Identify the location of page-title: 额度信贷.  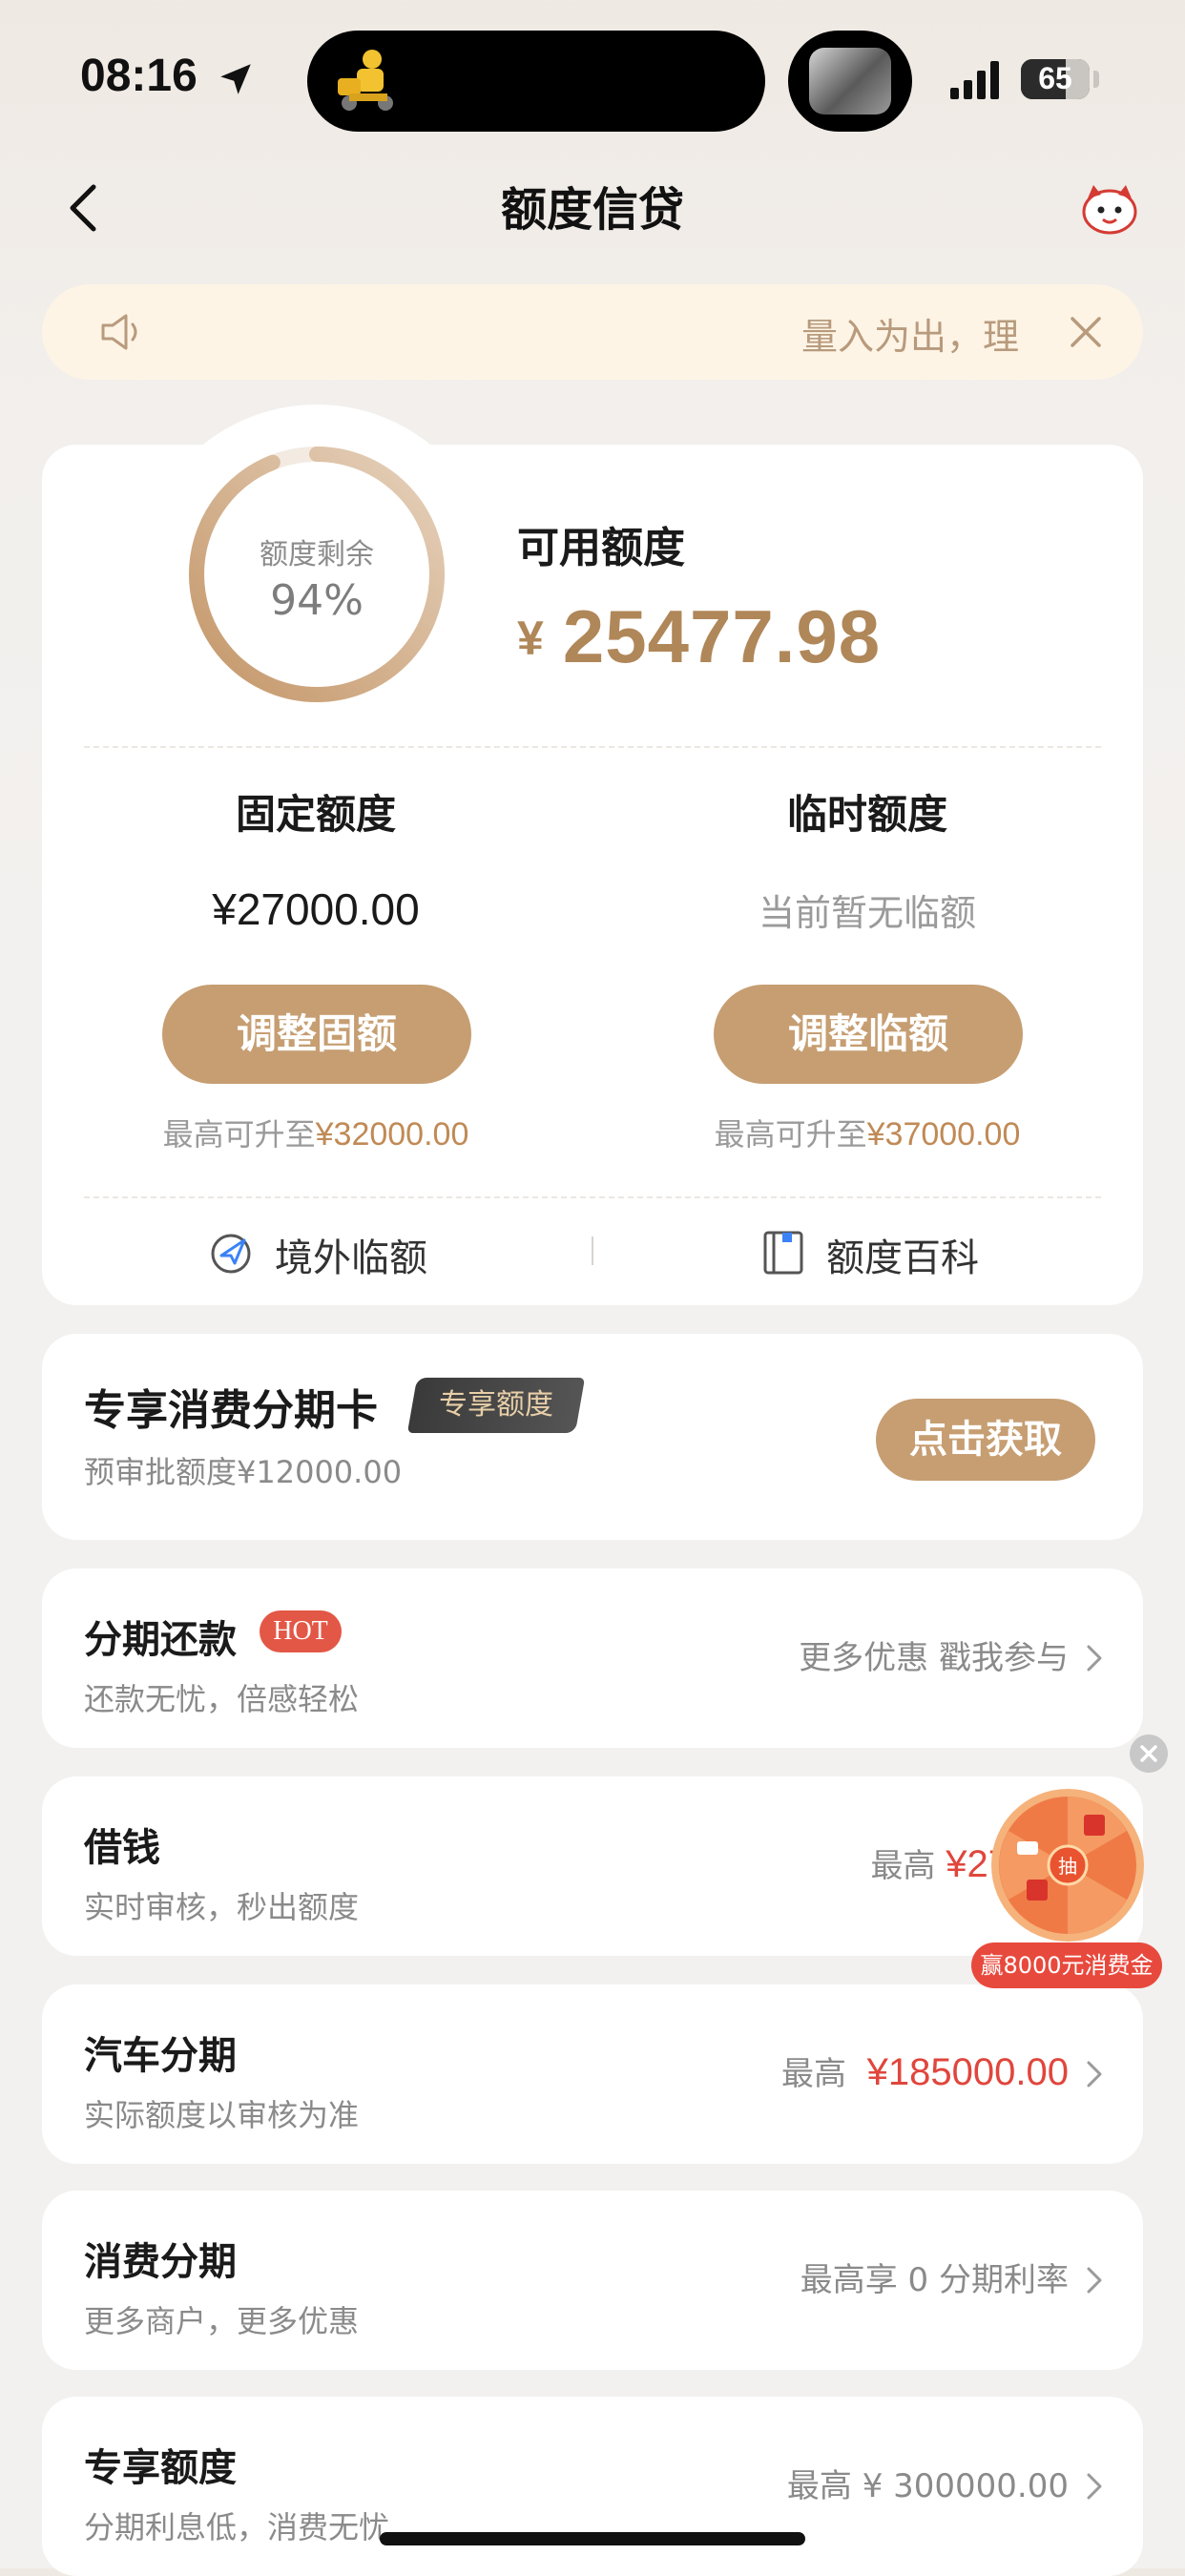
(592, 210).